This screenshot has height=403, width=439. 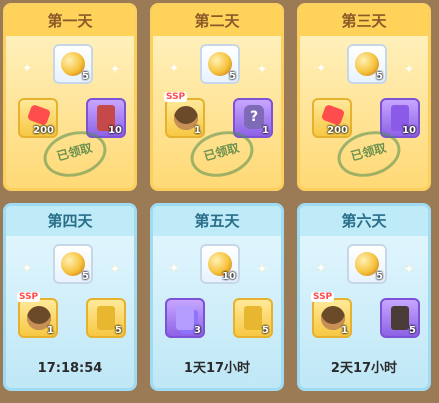 I want to click on day-card-5: 第五天 10 3 5 1天17小时 ✦ ✦, so click(x=217, y=297).